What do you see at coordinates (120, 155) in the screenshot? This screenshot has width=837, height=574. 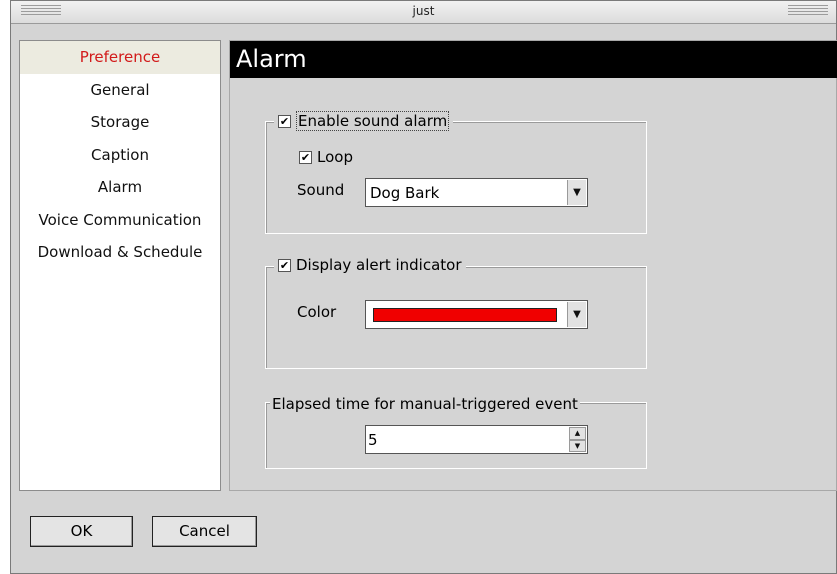 I see `nav-item-caption: Caption` at bounding box center [120, 155].